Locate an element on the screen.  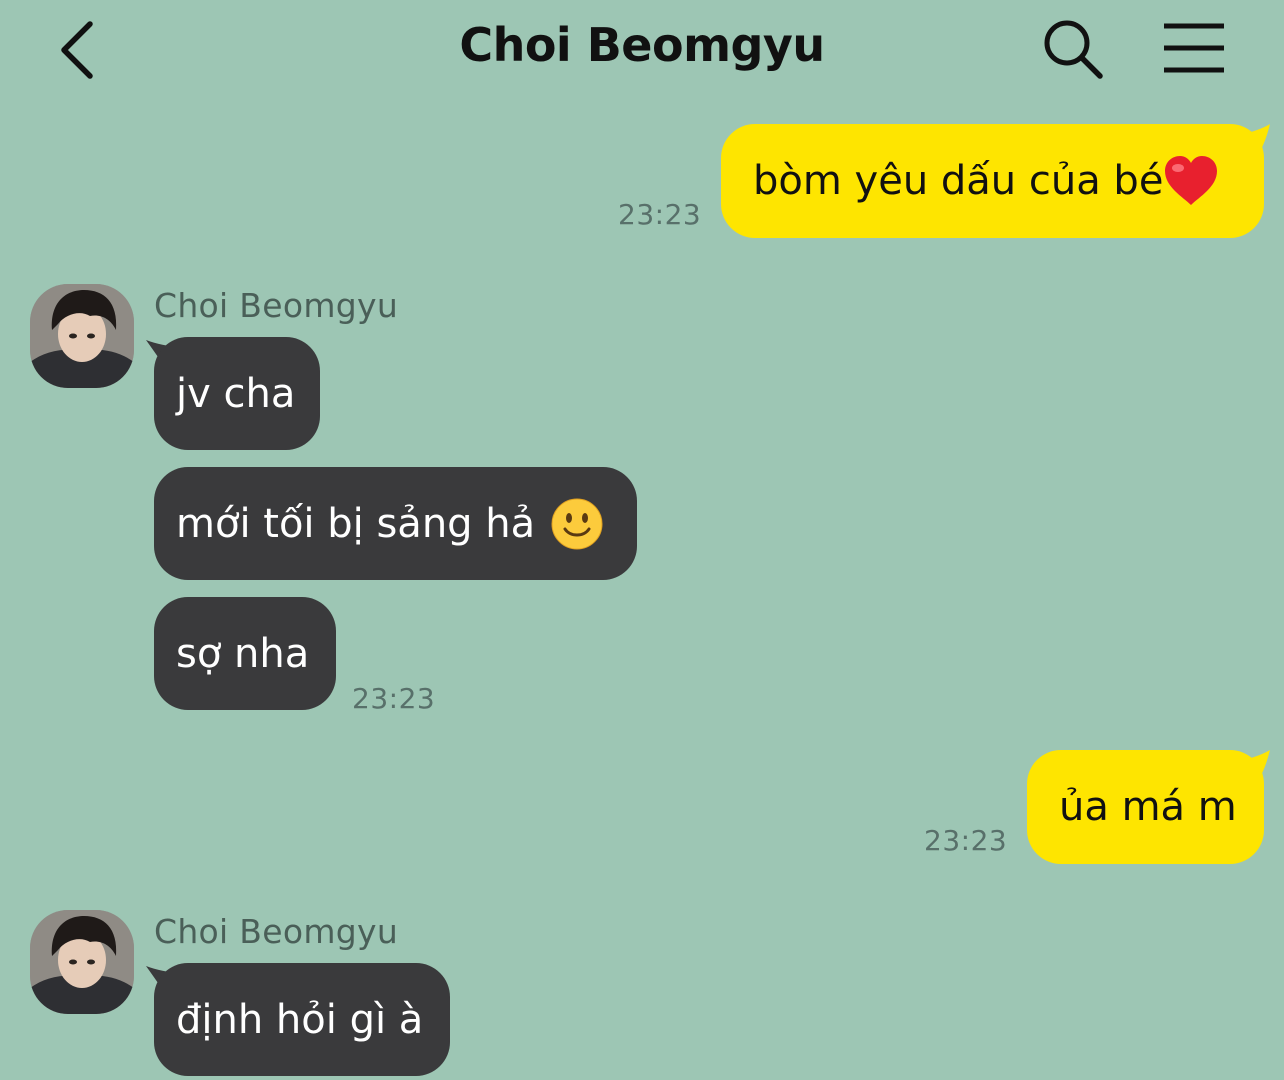
red-heart-emoji is located at coordinates (1191, 180).